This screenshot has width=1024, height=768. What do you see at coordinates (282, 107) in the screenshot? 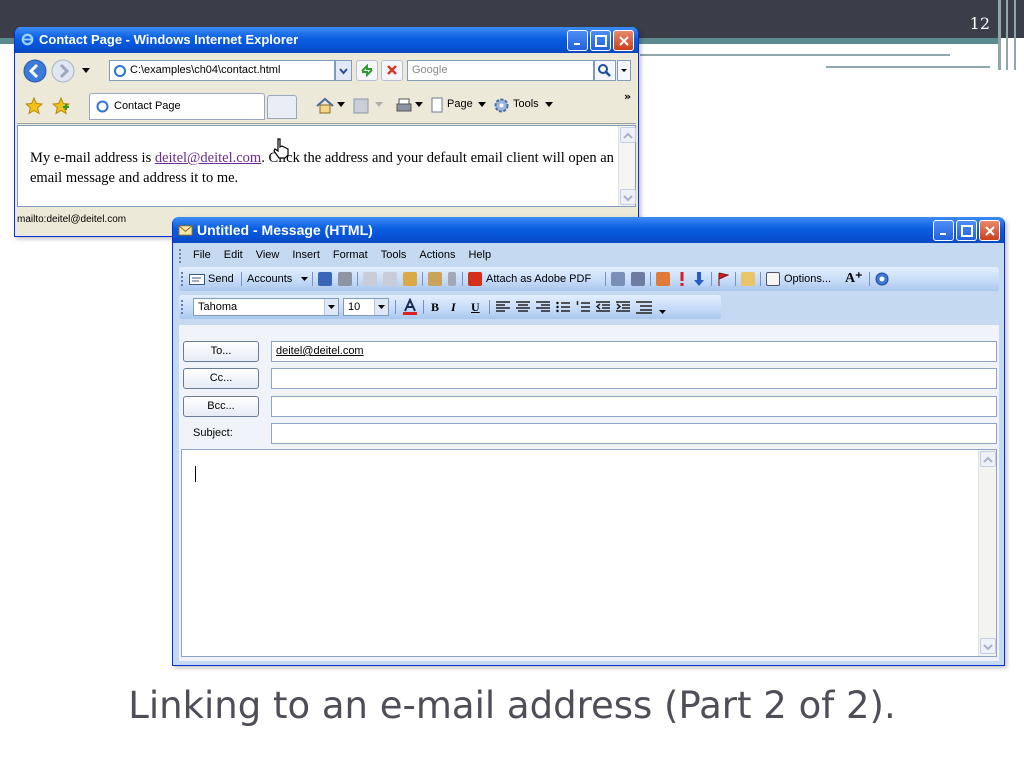
I see `new-tab-button` at bounding box center [282, 107].